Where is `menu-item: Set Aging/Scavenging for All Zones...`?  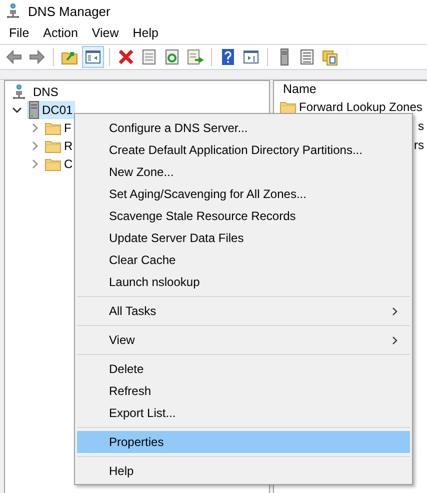
menu-item: Set Aging/Scavenging for All Zones... is located at coordinates (243, 194).